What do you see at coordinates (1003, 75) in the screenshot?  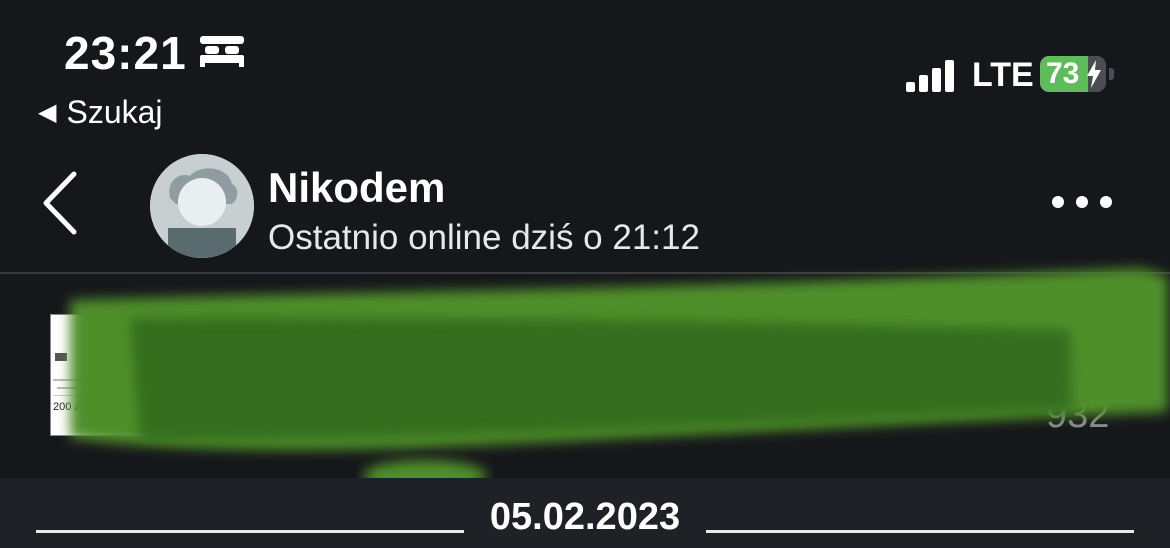 I see `network-type: LTE` at bounding box center [1003, 75].